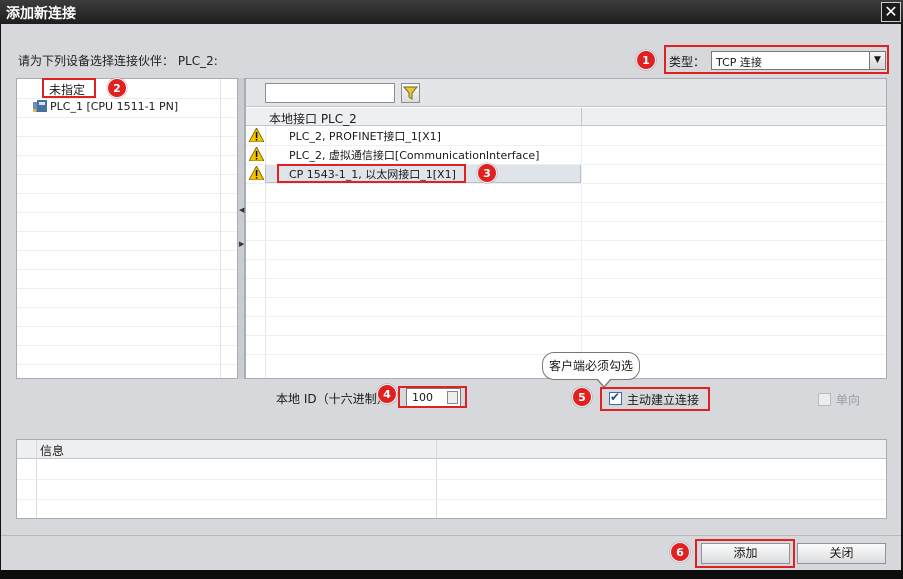 The height and width of the screenshot is (579, 903). Describe the element at coordinates (841, 553) in the screenshot. I see `close-button: 关闭` at that location.